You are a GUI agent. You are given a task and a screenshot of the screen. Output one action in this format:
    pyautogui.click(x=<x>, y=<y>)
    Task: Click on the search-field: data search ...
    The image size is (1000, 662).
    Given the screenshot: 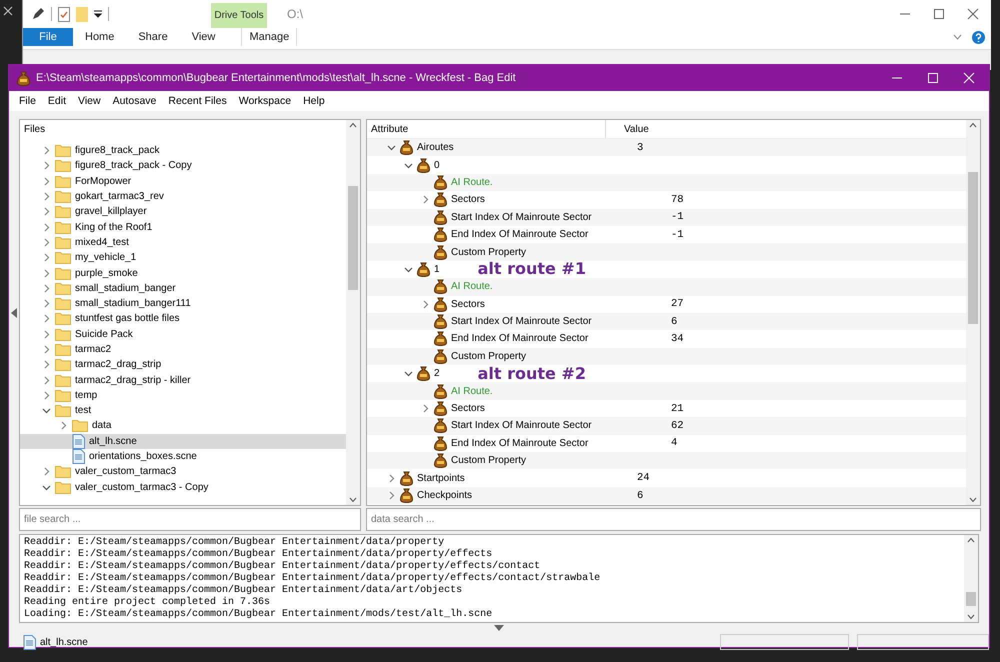 What is the action you would take?
    pyautogui.click(x=673, y=519)
    